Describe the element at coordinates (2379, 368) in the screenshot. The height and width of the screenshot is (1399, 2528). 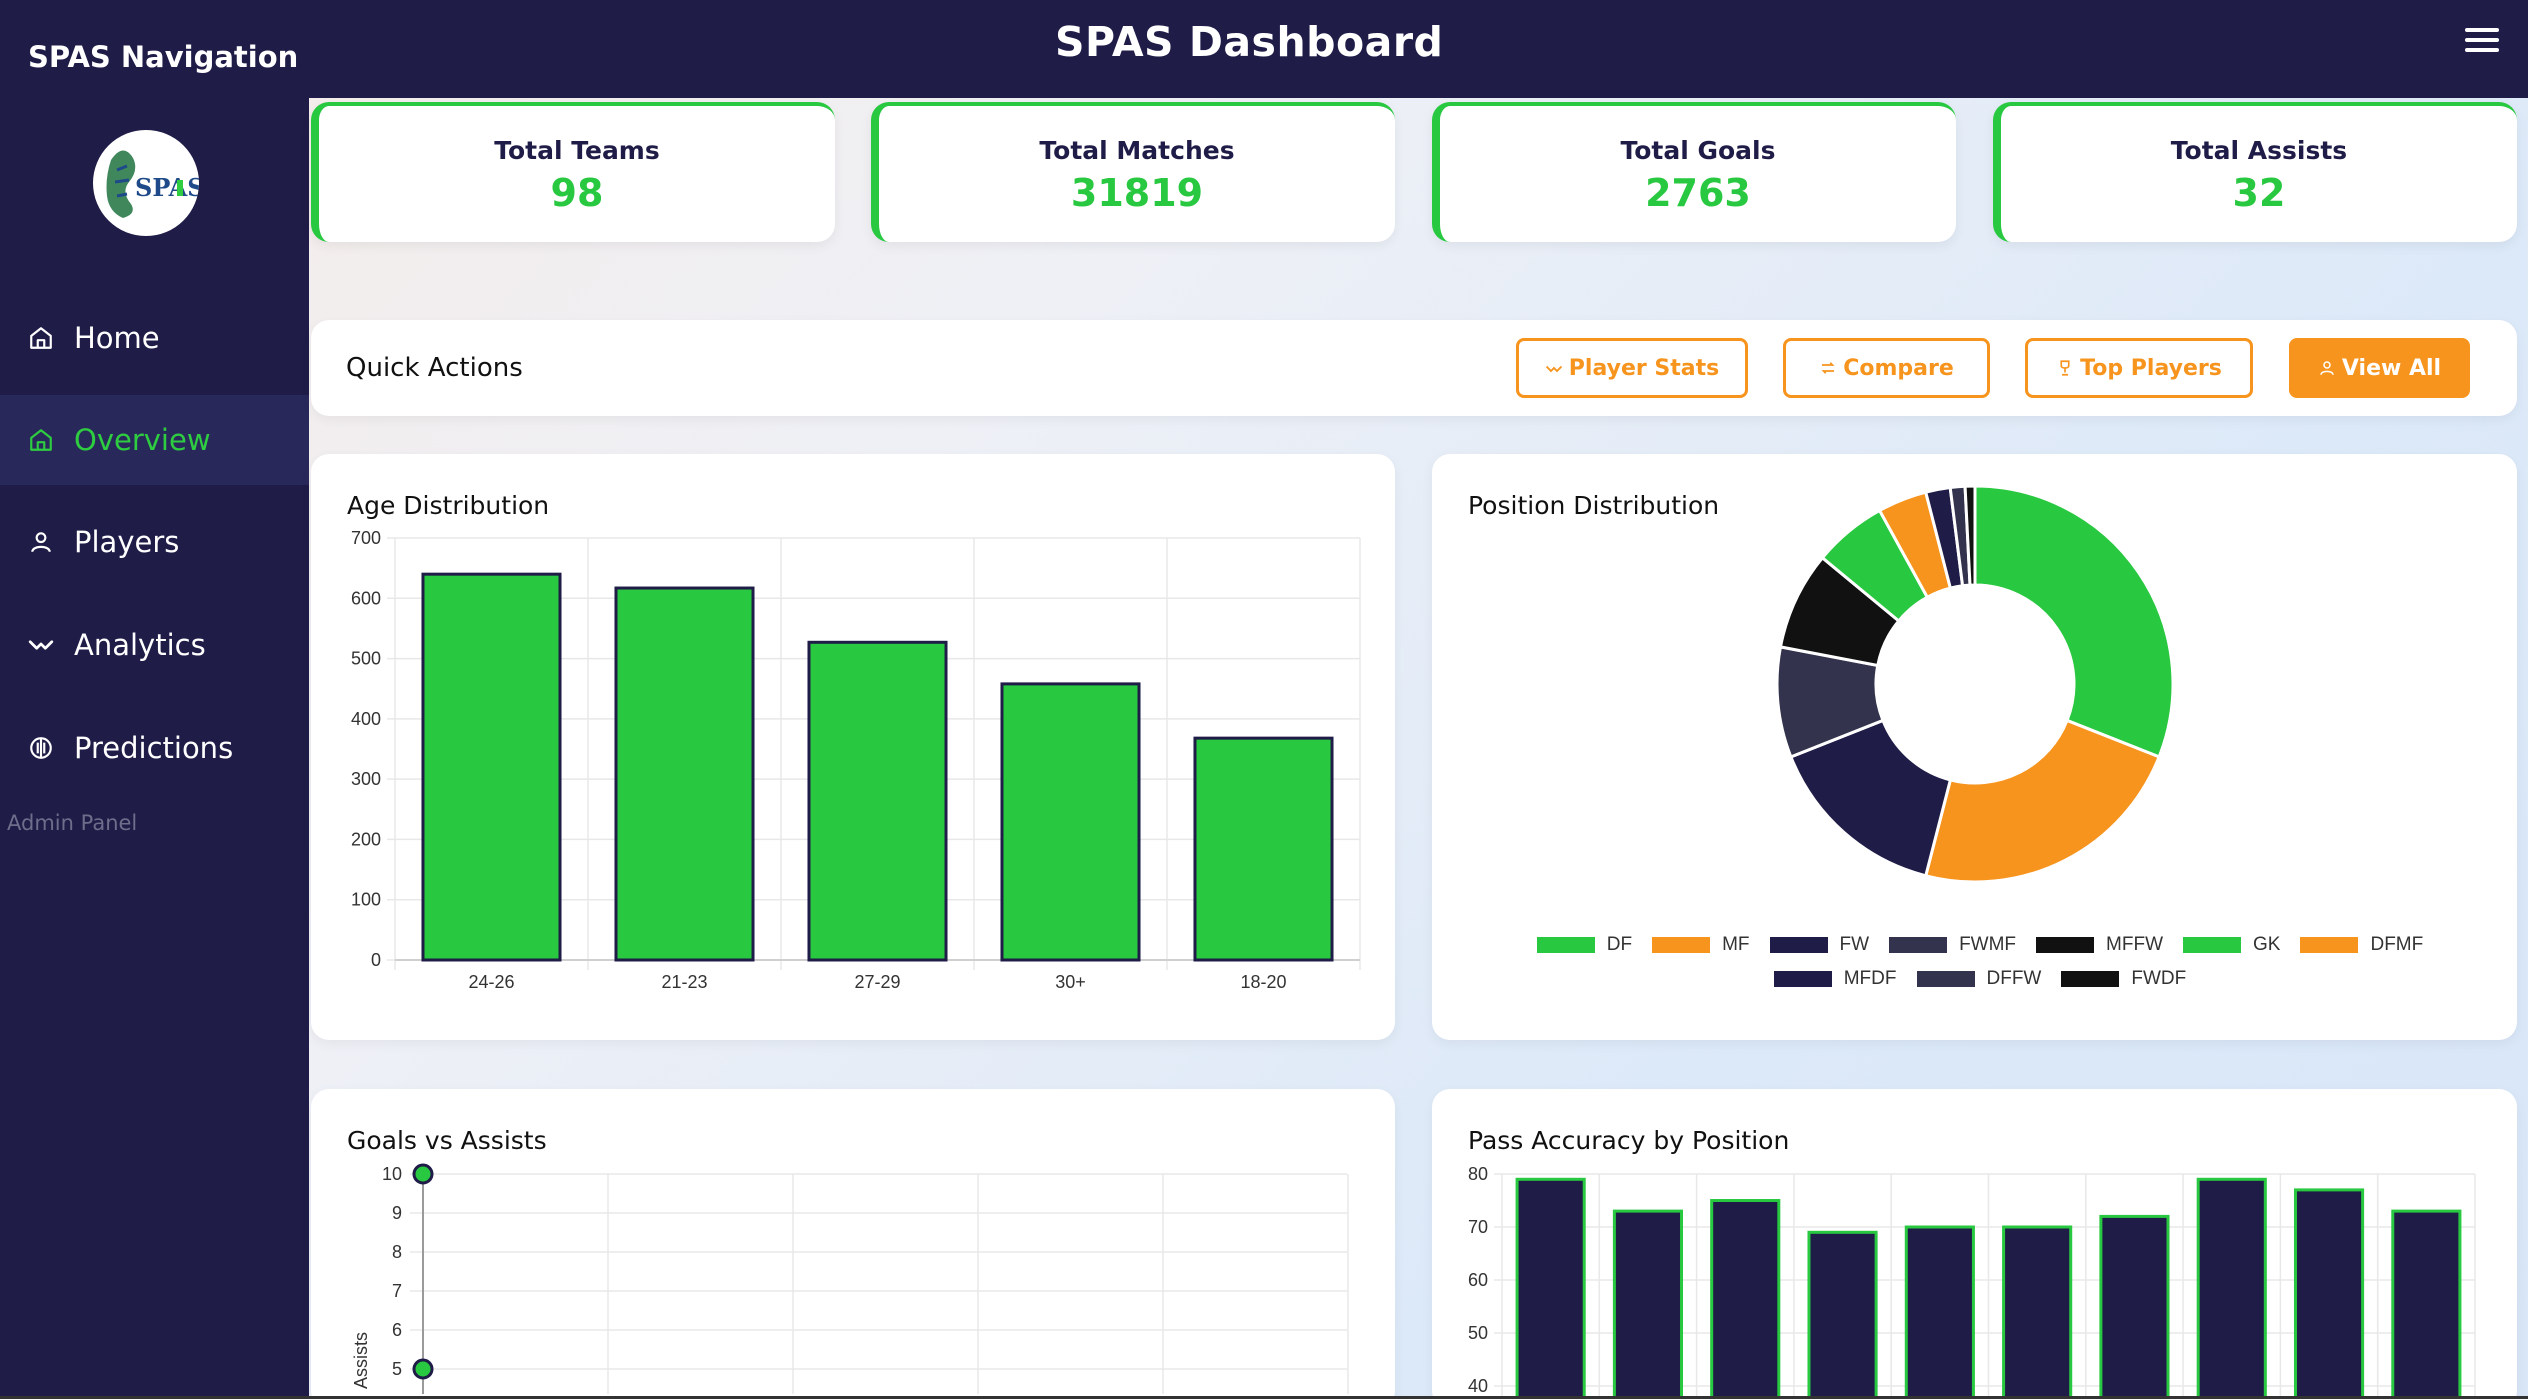
I see `view-all-button: View All` at that location.